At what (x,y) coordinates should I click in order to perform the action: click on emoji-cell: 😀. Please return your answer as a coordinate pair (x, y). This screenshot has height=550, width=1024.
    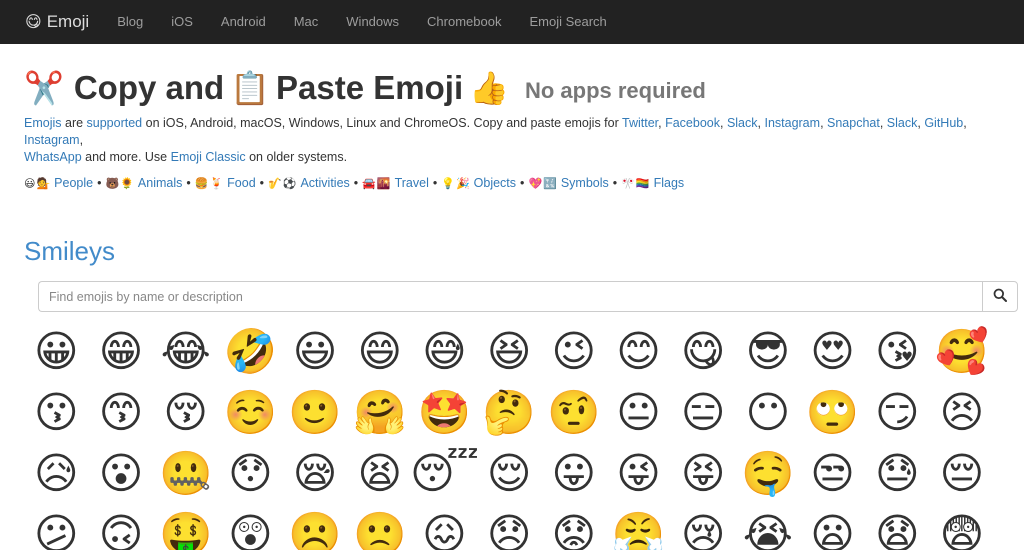
    Looking at the image, I should click on (56, 352).